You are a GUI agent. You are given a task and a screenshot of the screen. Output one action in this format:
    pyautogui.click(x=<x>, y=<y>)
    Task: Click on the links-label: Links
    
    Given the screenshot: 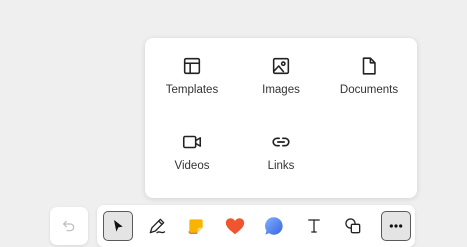 What is the action you would take?
    pyautogui.click(x=281, y=166)
    